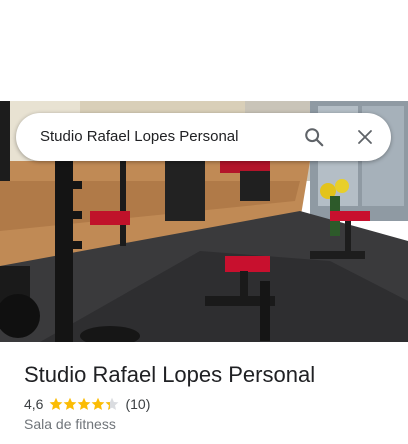 The image size is (408, 444). I want to click on search-bar: Studio Rafael Lopes Personal, so click(203, 137).